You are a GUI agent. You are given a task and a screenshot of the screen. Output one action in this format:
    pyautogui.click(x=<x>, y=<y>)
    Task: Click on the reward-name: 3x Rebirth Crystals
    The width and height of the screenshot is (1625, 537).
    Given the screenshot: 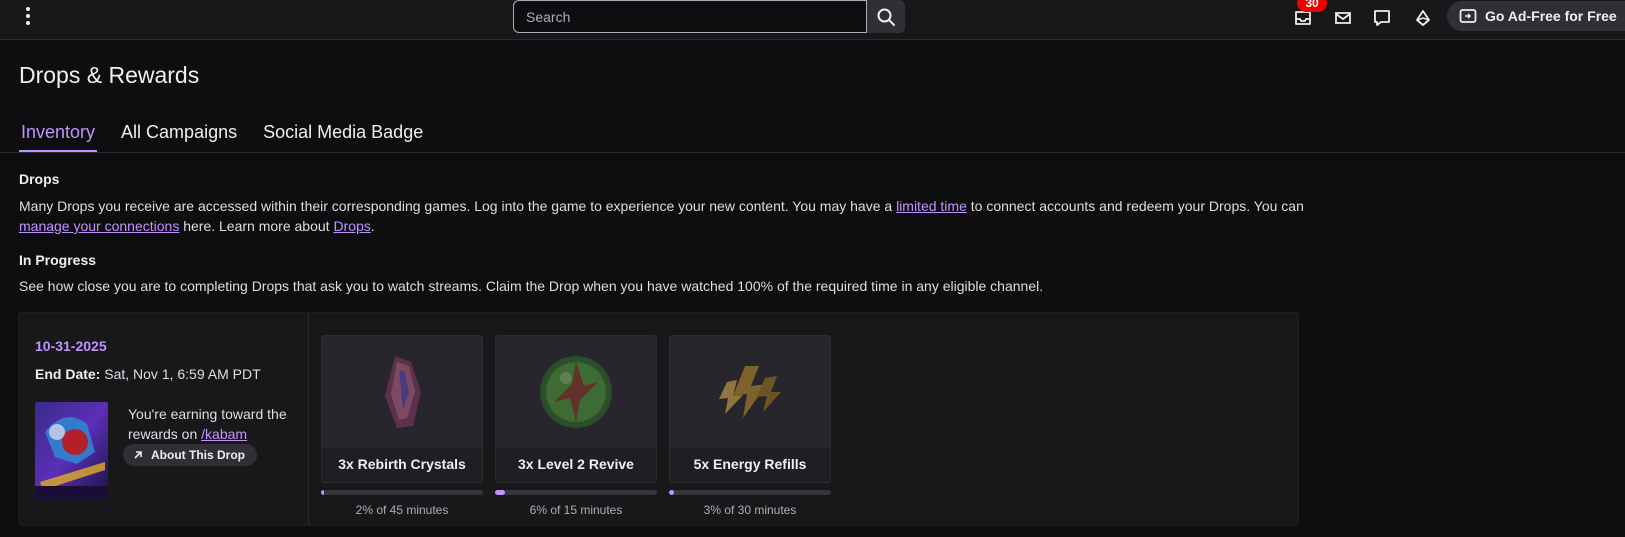 What is the action you would take?
    pyautogui.click(x=402, y=464)
    